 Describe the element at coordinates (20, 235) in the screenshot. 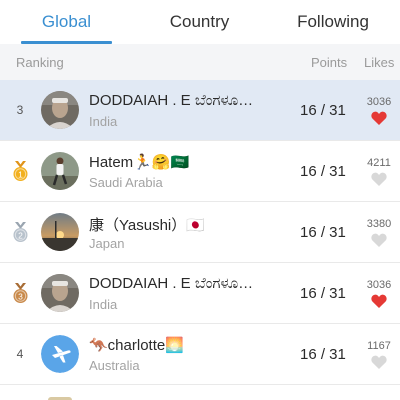

I see `svg-text: 2` at that location.